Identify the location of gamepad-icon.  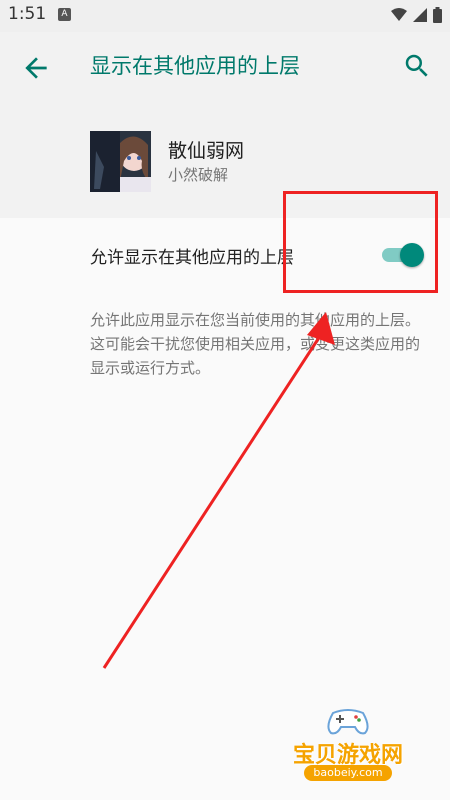
(348, 722).